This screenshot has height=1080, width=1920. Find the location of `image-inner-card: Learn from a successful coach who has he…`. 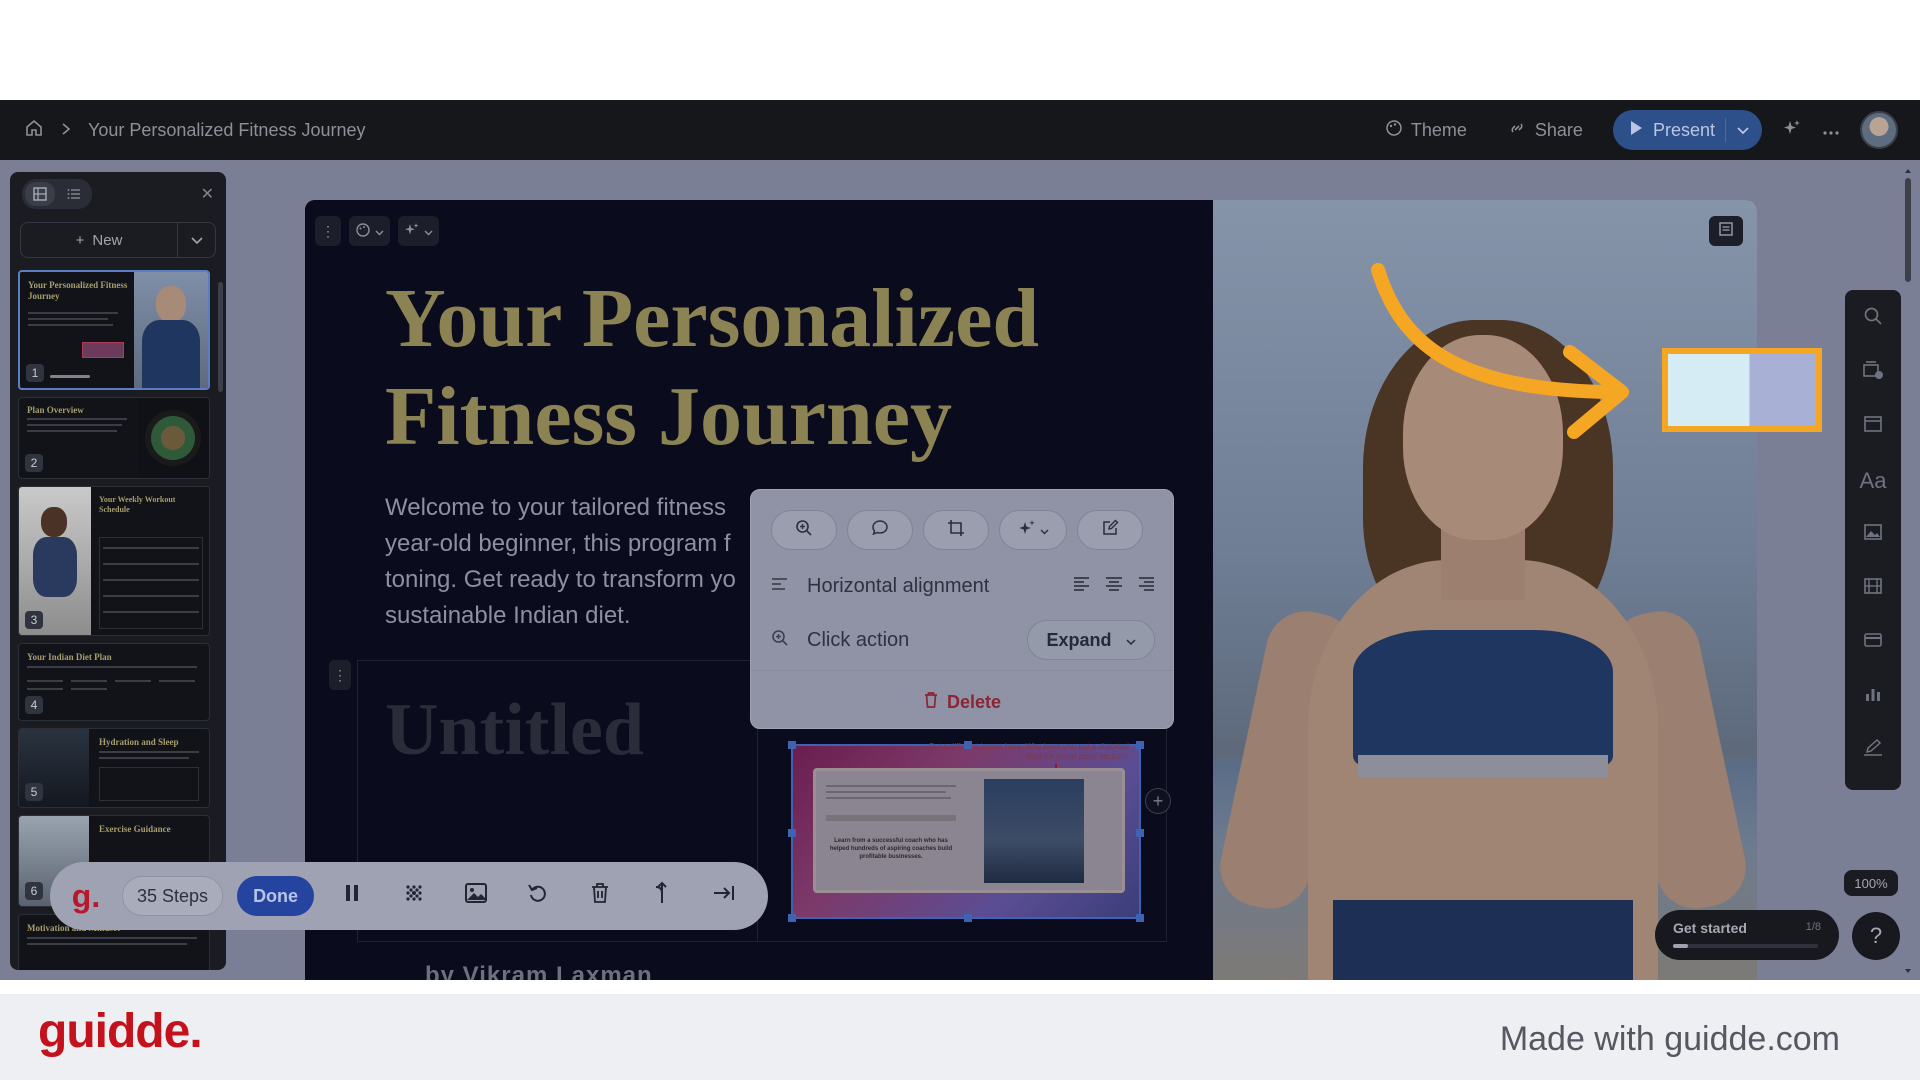

image-inner-card: Learn from a successful coach who has he… is located at coordinates (969, 830).